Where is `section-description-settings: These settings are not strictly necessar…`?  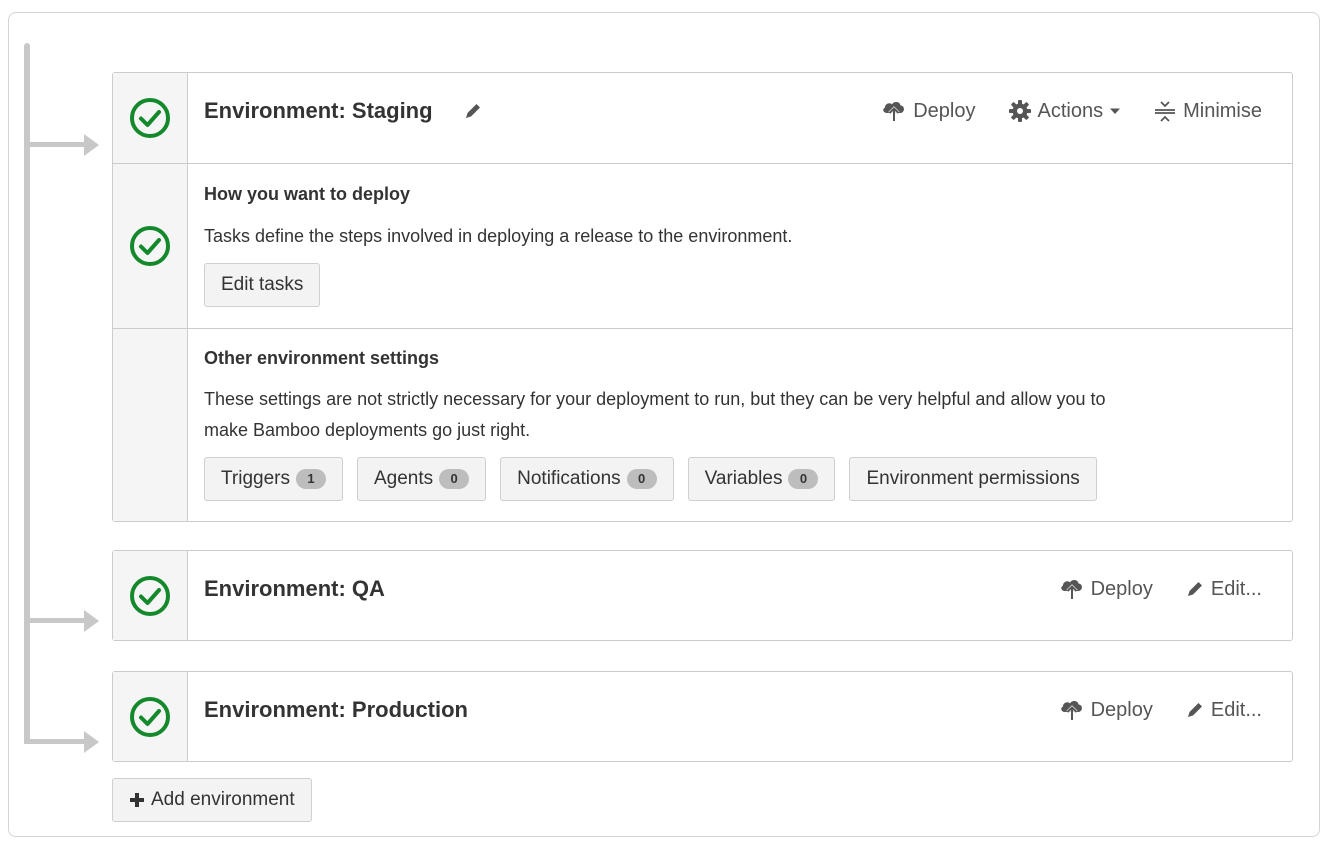
section-description-settings: These settings are not strictly necessar… is located at coordinates (740, 415).